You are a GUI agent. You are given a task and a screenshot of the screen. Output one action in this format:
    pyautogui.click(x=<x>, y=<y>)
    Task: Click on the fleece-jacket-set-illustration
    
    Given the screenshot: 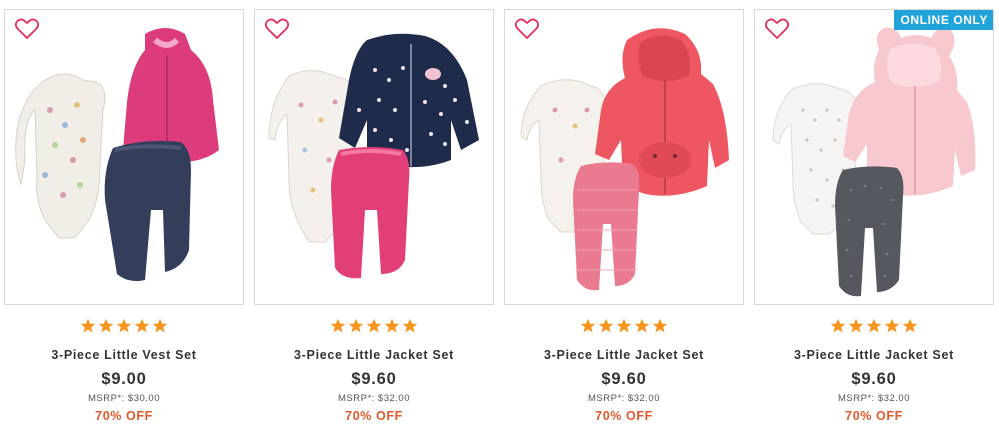 What is the action you would take?
    pyautogui.click(x=874, y=162)
    